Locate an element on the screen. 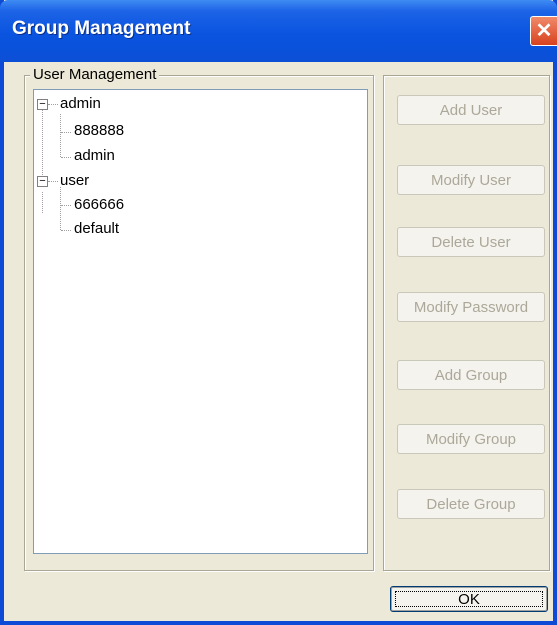 This screenshot has width=557, height=625. close-icon: ✕ is located at coordinates (544, 31).